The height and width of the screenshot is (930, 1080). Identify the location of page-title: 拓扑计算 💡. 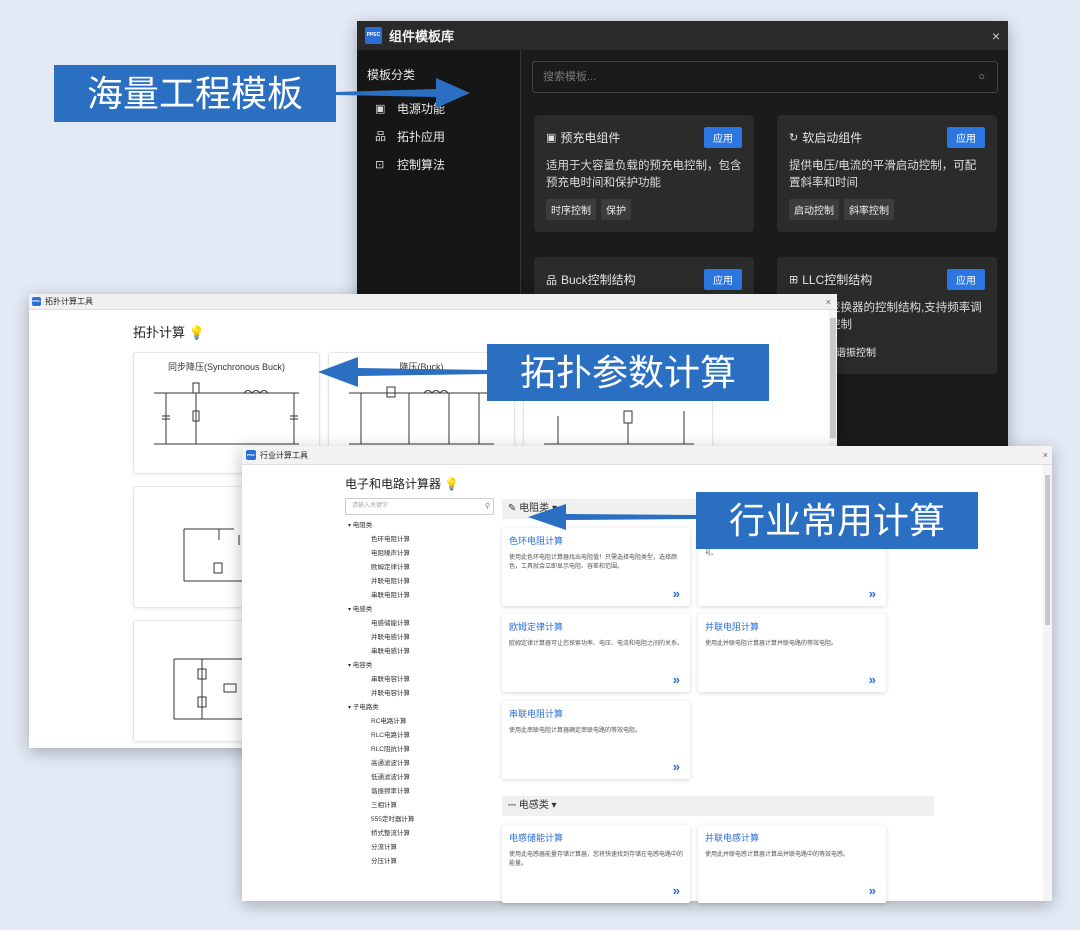
(169, 332).